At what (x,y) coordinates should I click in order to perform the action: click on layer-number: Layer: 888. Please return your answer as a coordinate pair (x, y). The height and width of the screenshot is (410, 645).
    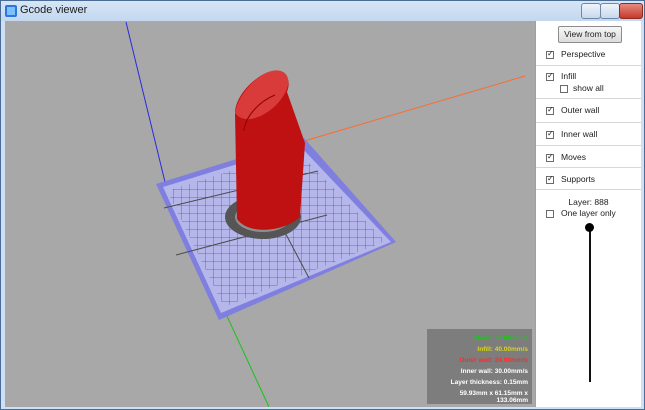
    Looking at the image, I should click on (588, 202).